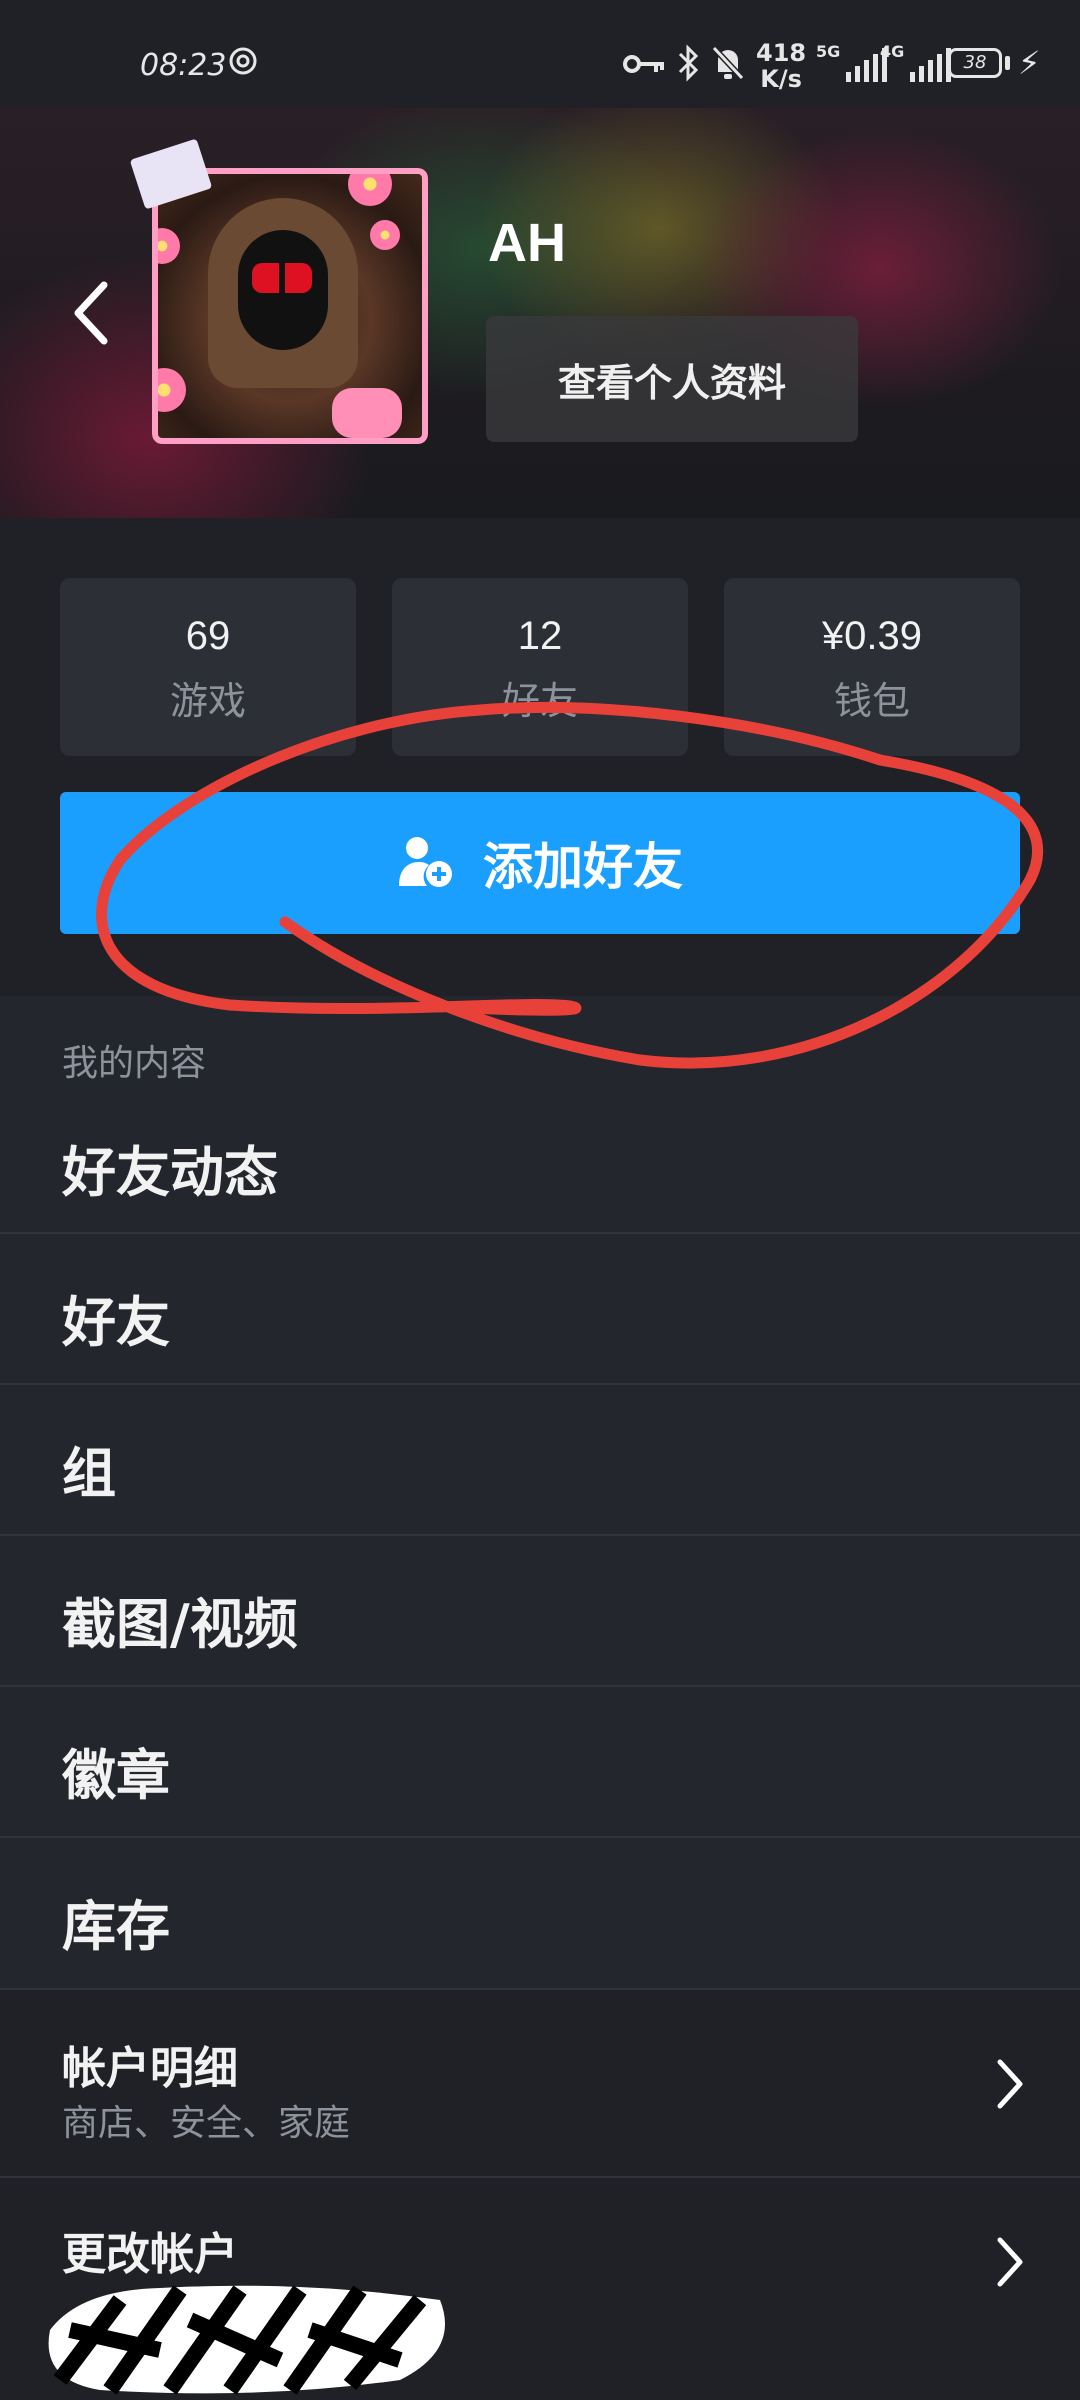  I want to click on stat-games-label: 游戏, so click(207, 701).